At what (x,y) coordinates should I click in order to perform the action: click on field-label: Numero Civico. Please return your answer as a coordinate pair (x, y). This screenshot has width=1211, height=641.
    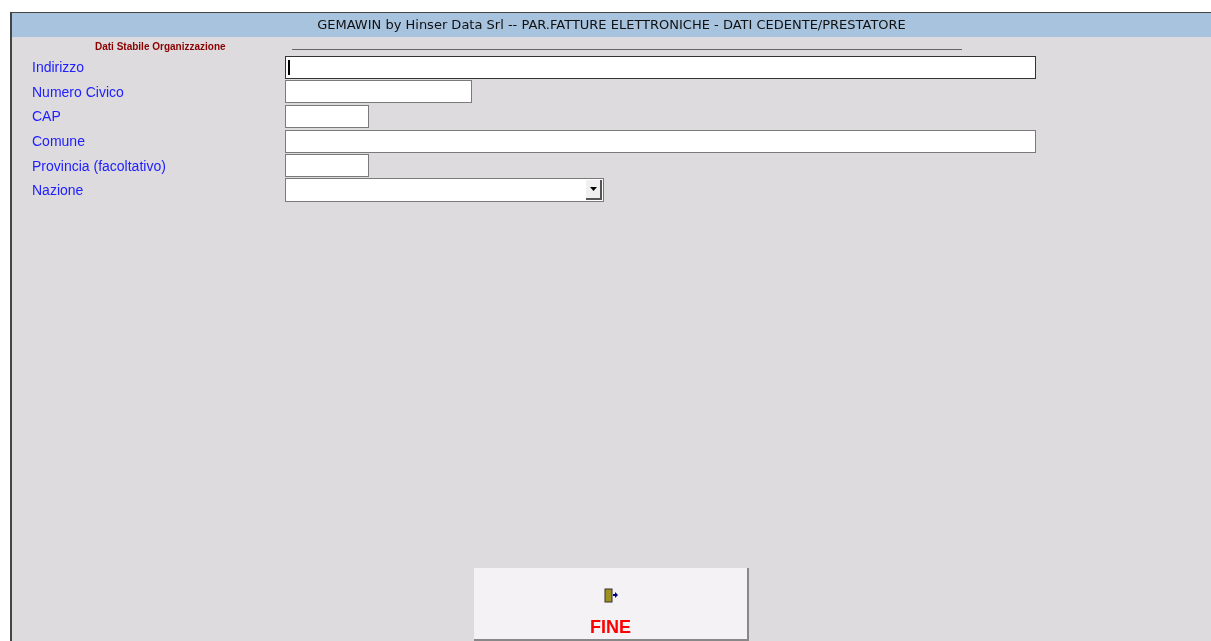
    Looking at the image, I should click on (78, 91).